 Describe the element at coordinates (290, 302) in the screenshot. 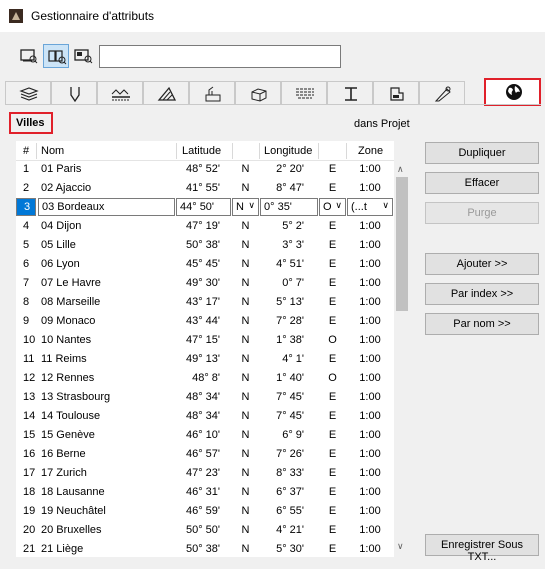

I see `longitude-value: 5° 13'` at that location.